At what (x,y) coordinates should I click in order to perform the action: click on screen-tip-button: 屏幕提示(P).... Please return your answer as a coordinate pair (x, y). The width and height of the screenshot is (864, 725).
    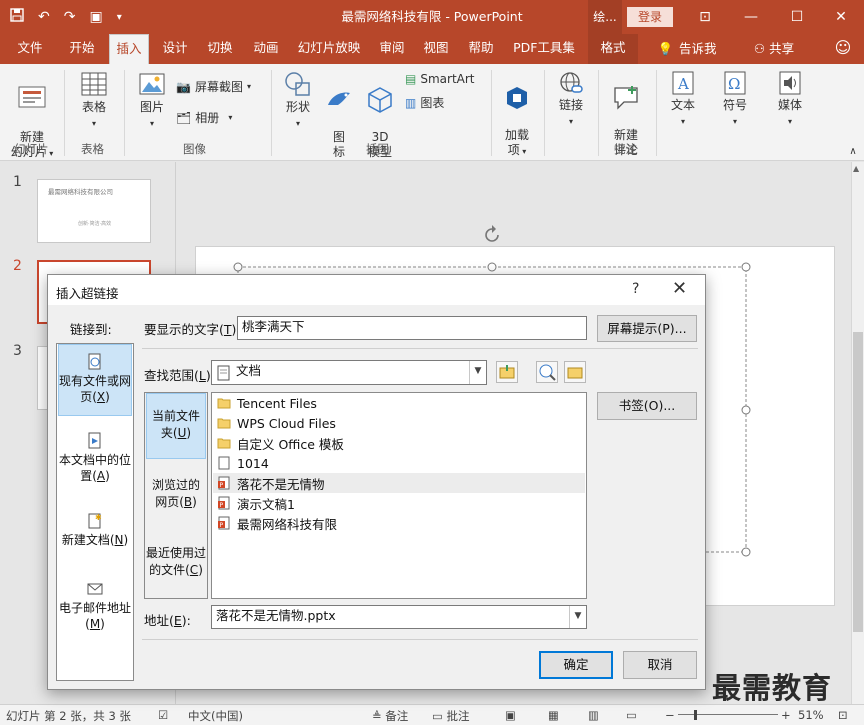
    Looking at the image, I should click on (647, 328).